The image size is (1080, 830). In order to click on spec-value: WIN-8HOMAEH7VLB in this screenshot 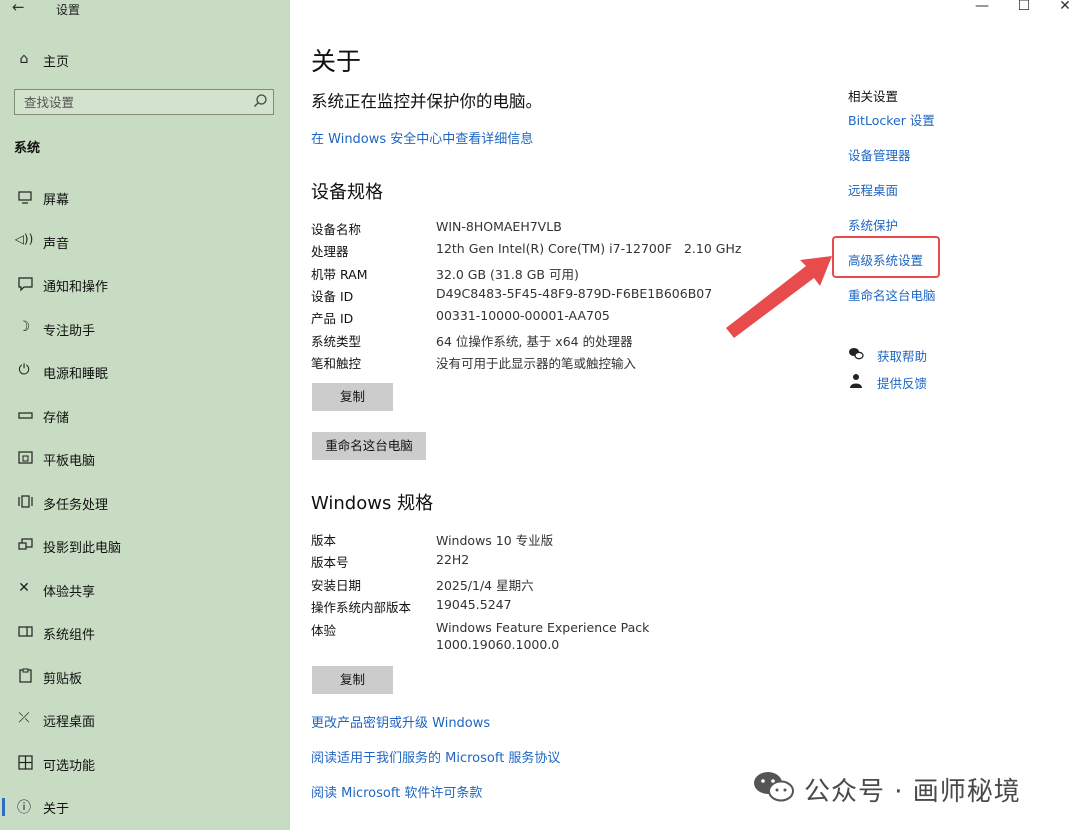, I will do `click(499, 226)`.